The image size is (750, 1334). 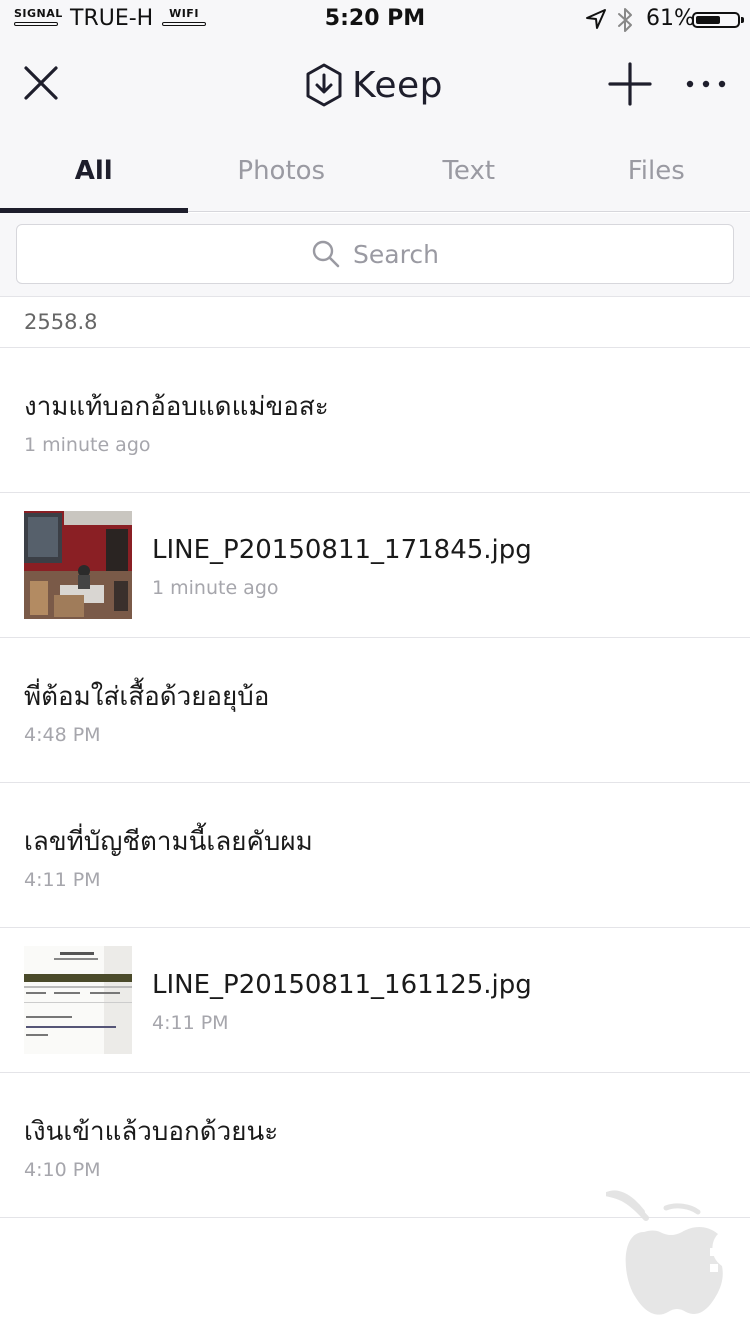 I want to click on item-timestamp: 4:10 PM, so click(x=62, y=1170).